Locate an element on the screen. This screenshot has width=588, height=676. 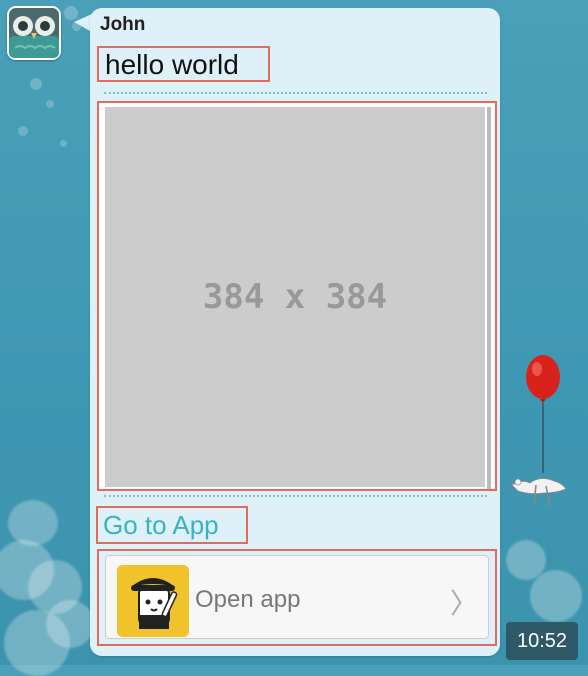
balloon-goose-icon is located at coordinates (539, 431).